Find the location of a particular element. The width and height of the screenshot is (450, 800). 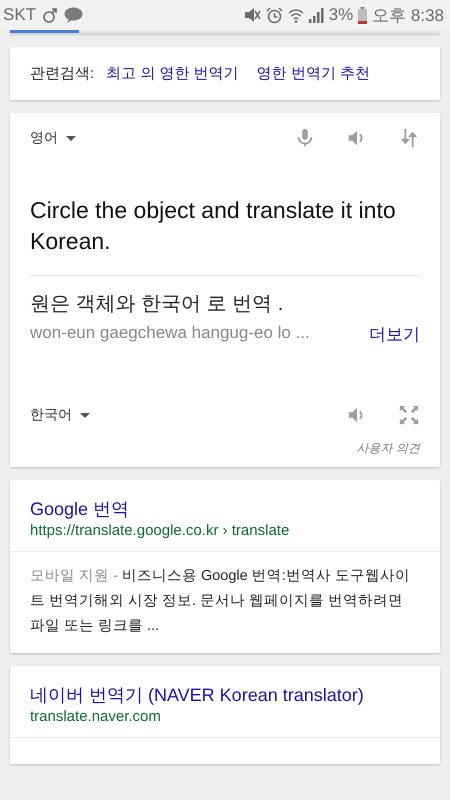

clock-time: 오후 8:38 is located at coordinates (408, 15).